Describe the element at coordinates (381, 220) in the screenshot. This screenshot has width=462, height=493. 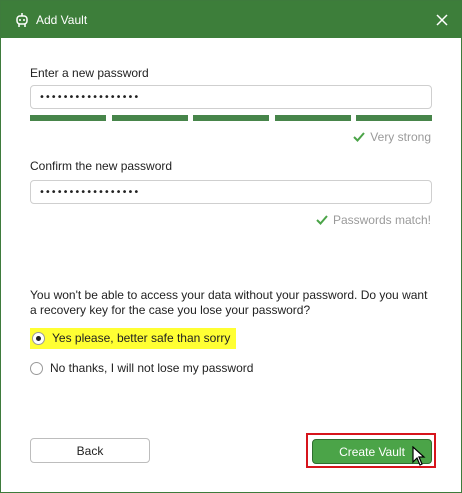
I see `match-text: Passwords match!` at that location.